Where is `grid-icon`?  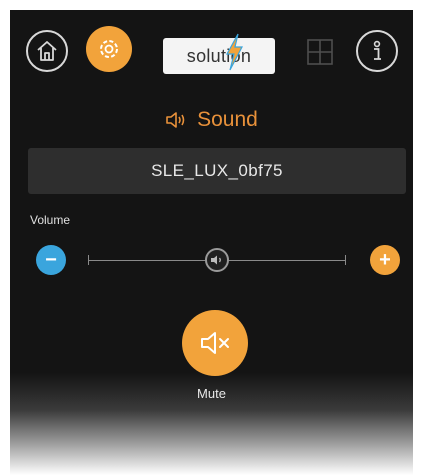 grid-icon is located at coordinates (320, 52).